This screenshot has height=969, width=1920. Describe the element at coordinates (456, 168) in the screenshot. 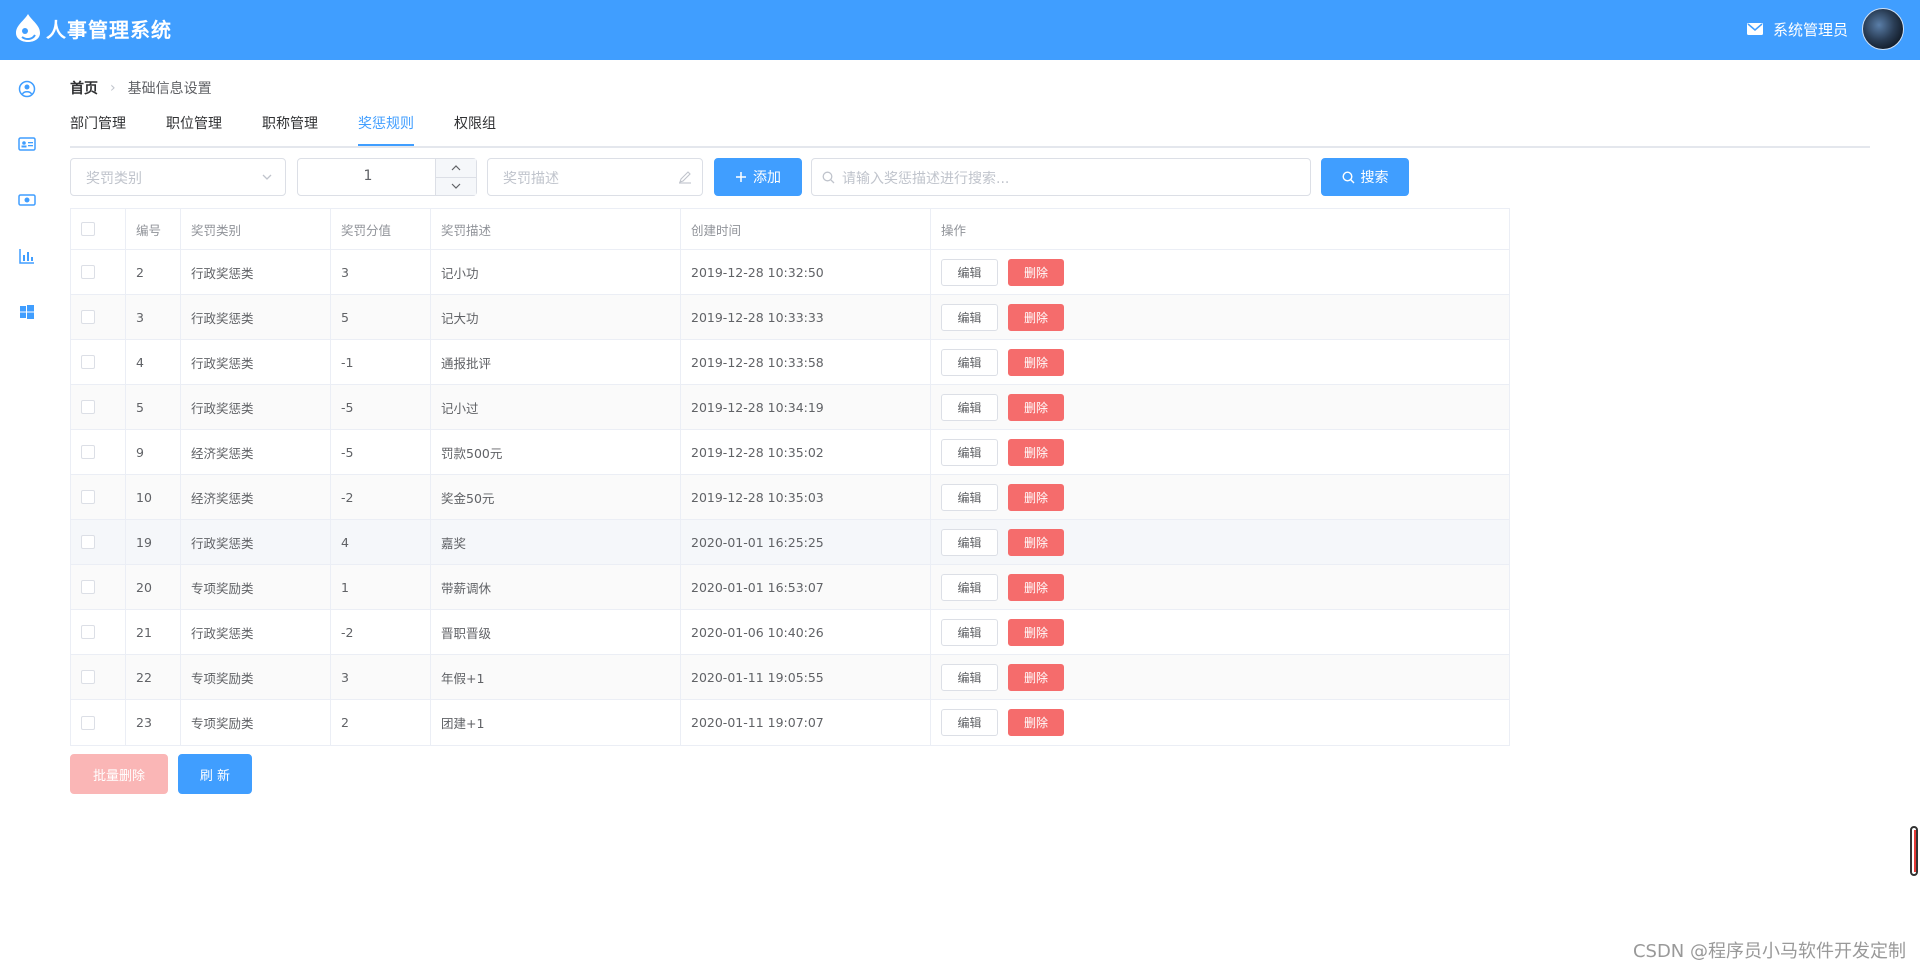

I see `score-increase-button` at that location.